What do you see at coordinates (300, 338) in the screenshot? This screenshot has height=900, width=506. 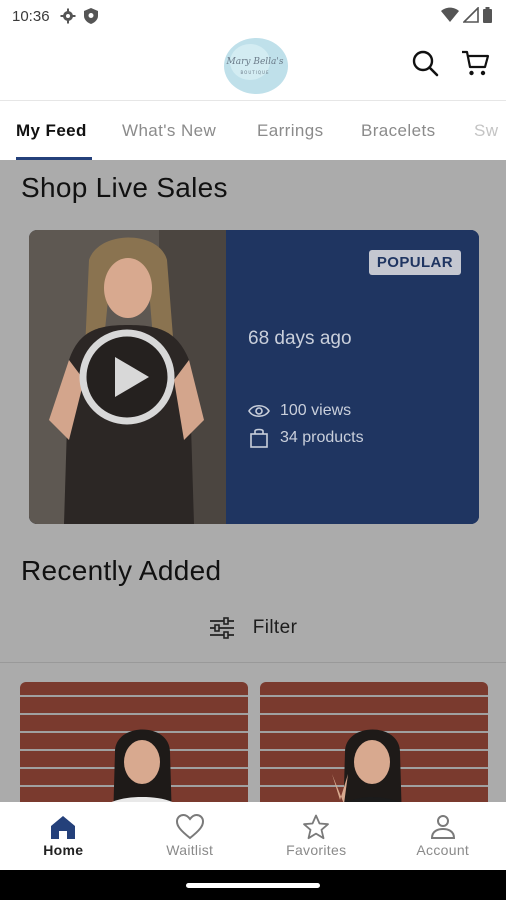 I see `posted-time: 68 days ago` at bounding box center [300, 338].